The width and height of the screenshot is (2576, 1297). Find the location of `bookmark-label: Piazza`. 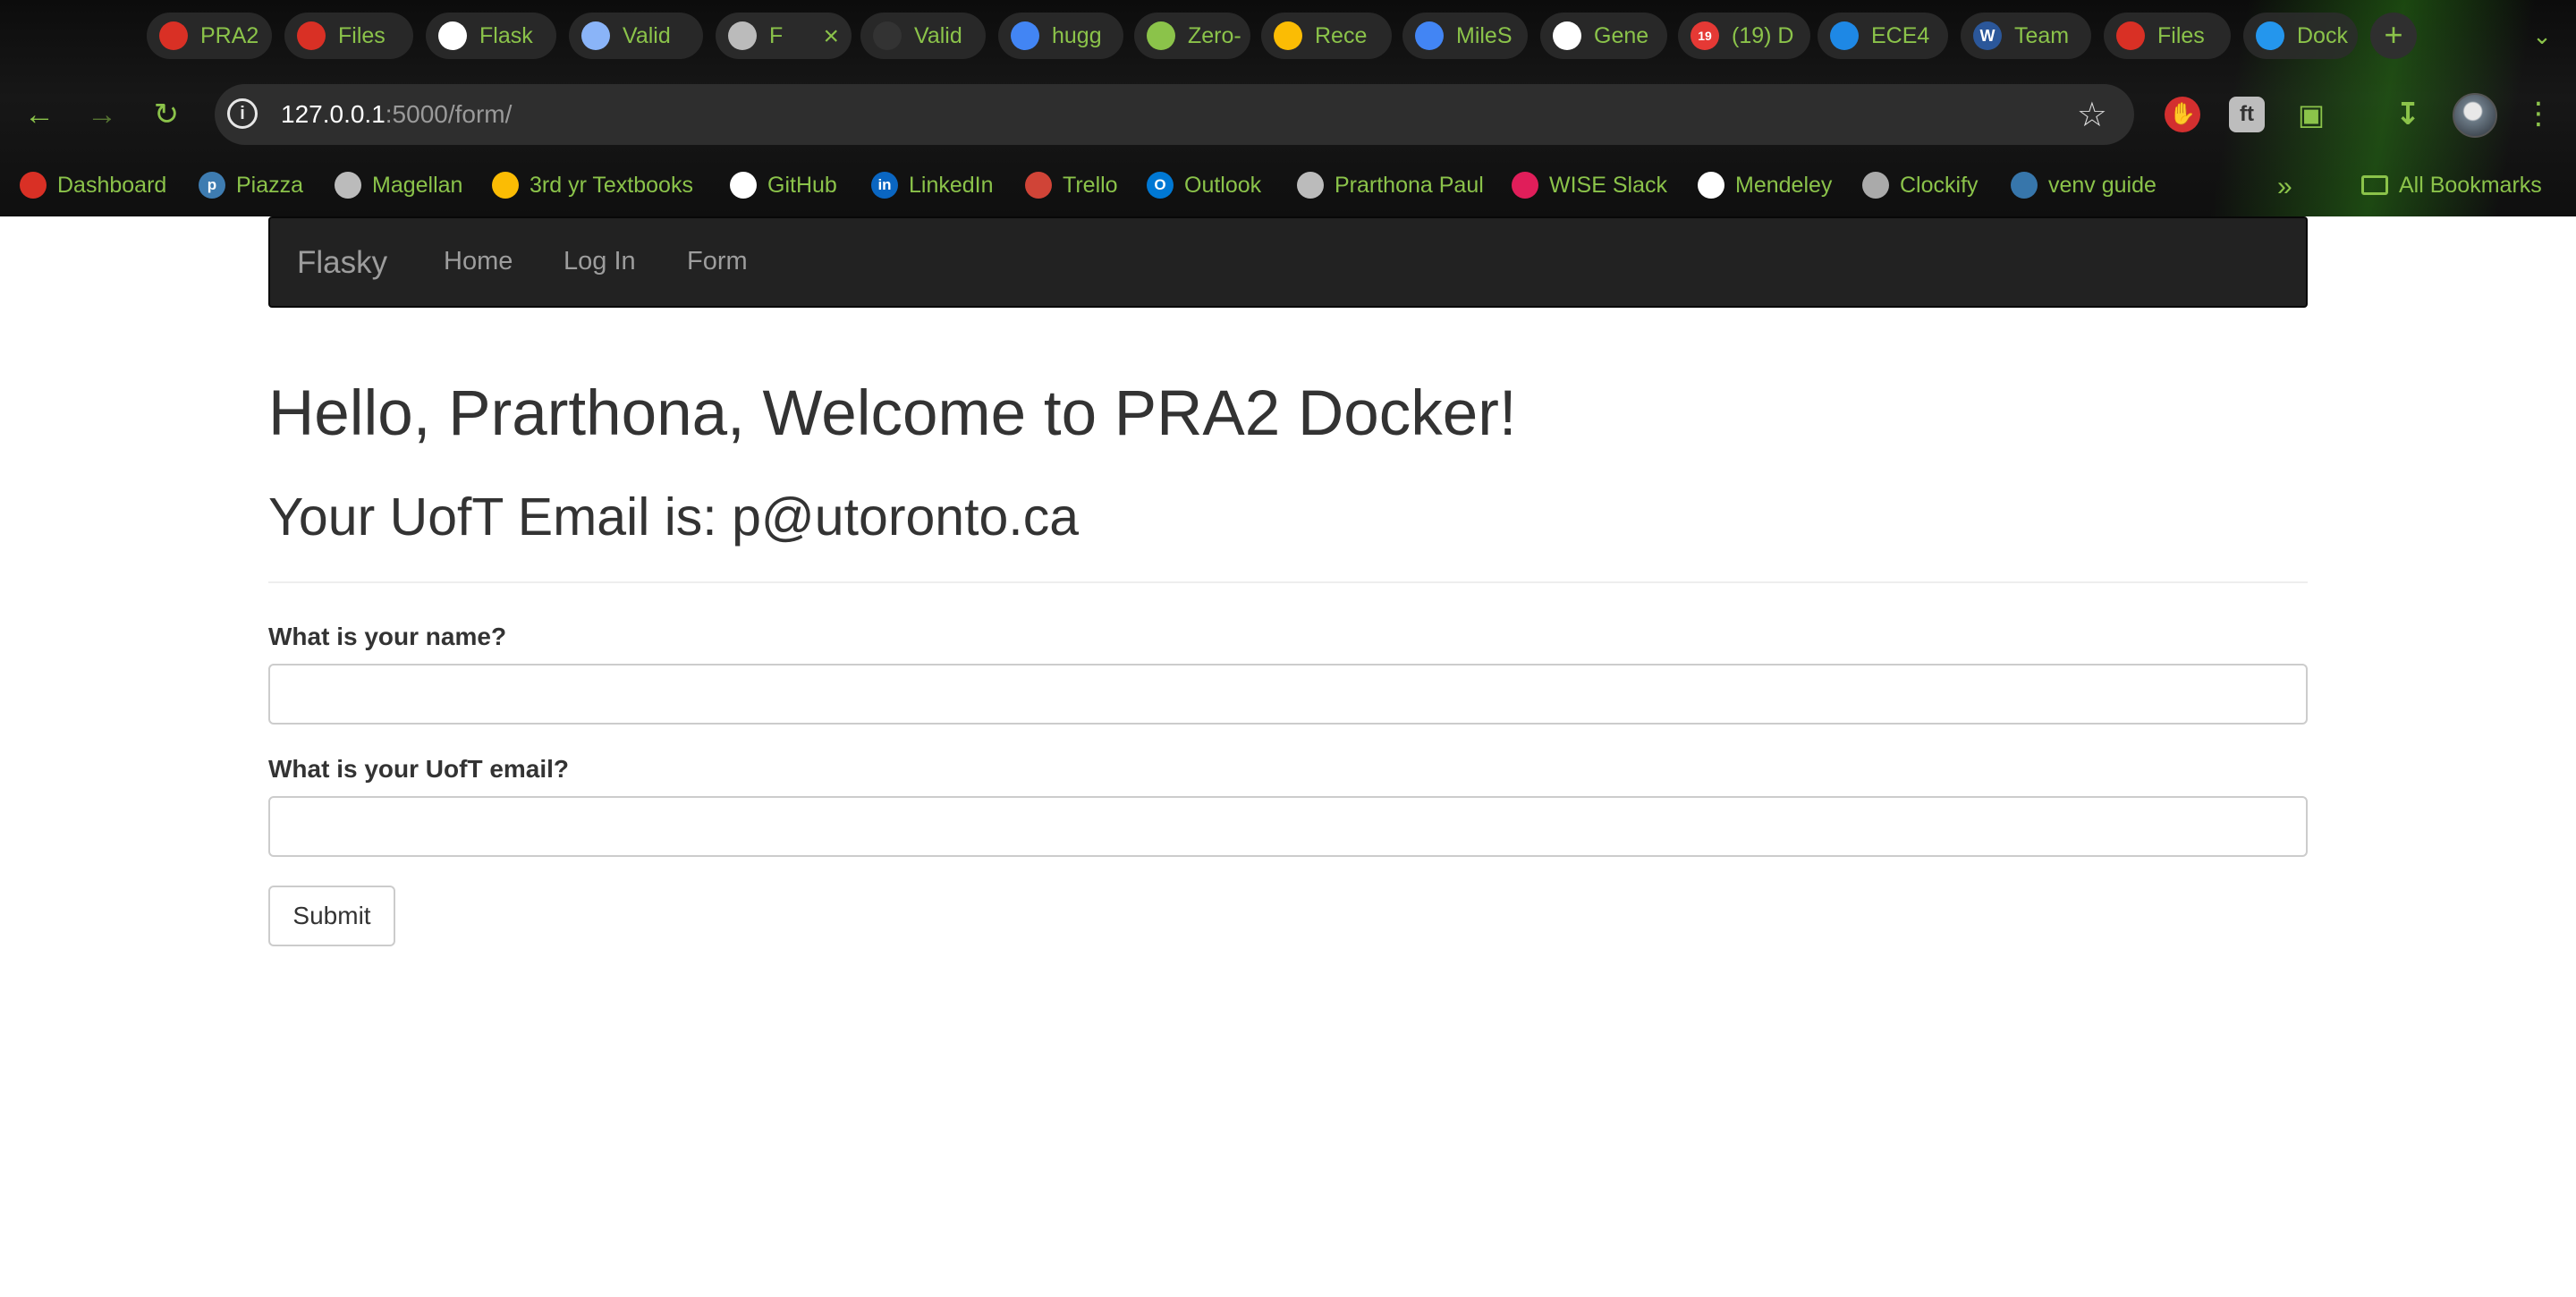

bookmark-label: Piazza is located at coordinates (270, 185).